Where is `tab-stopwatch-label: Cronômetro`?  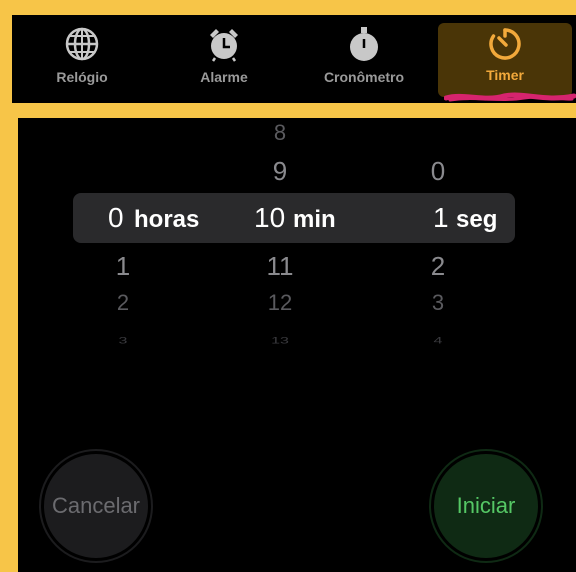 tab-stopwatch-label: Cronômetro is located at coordinates (364, 77).